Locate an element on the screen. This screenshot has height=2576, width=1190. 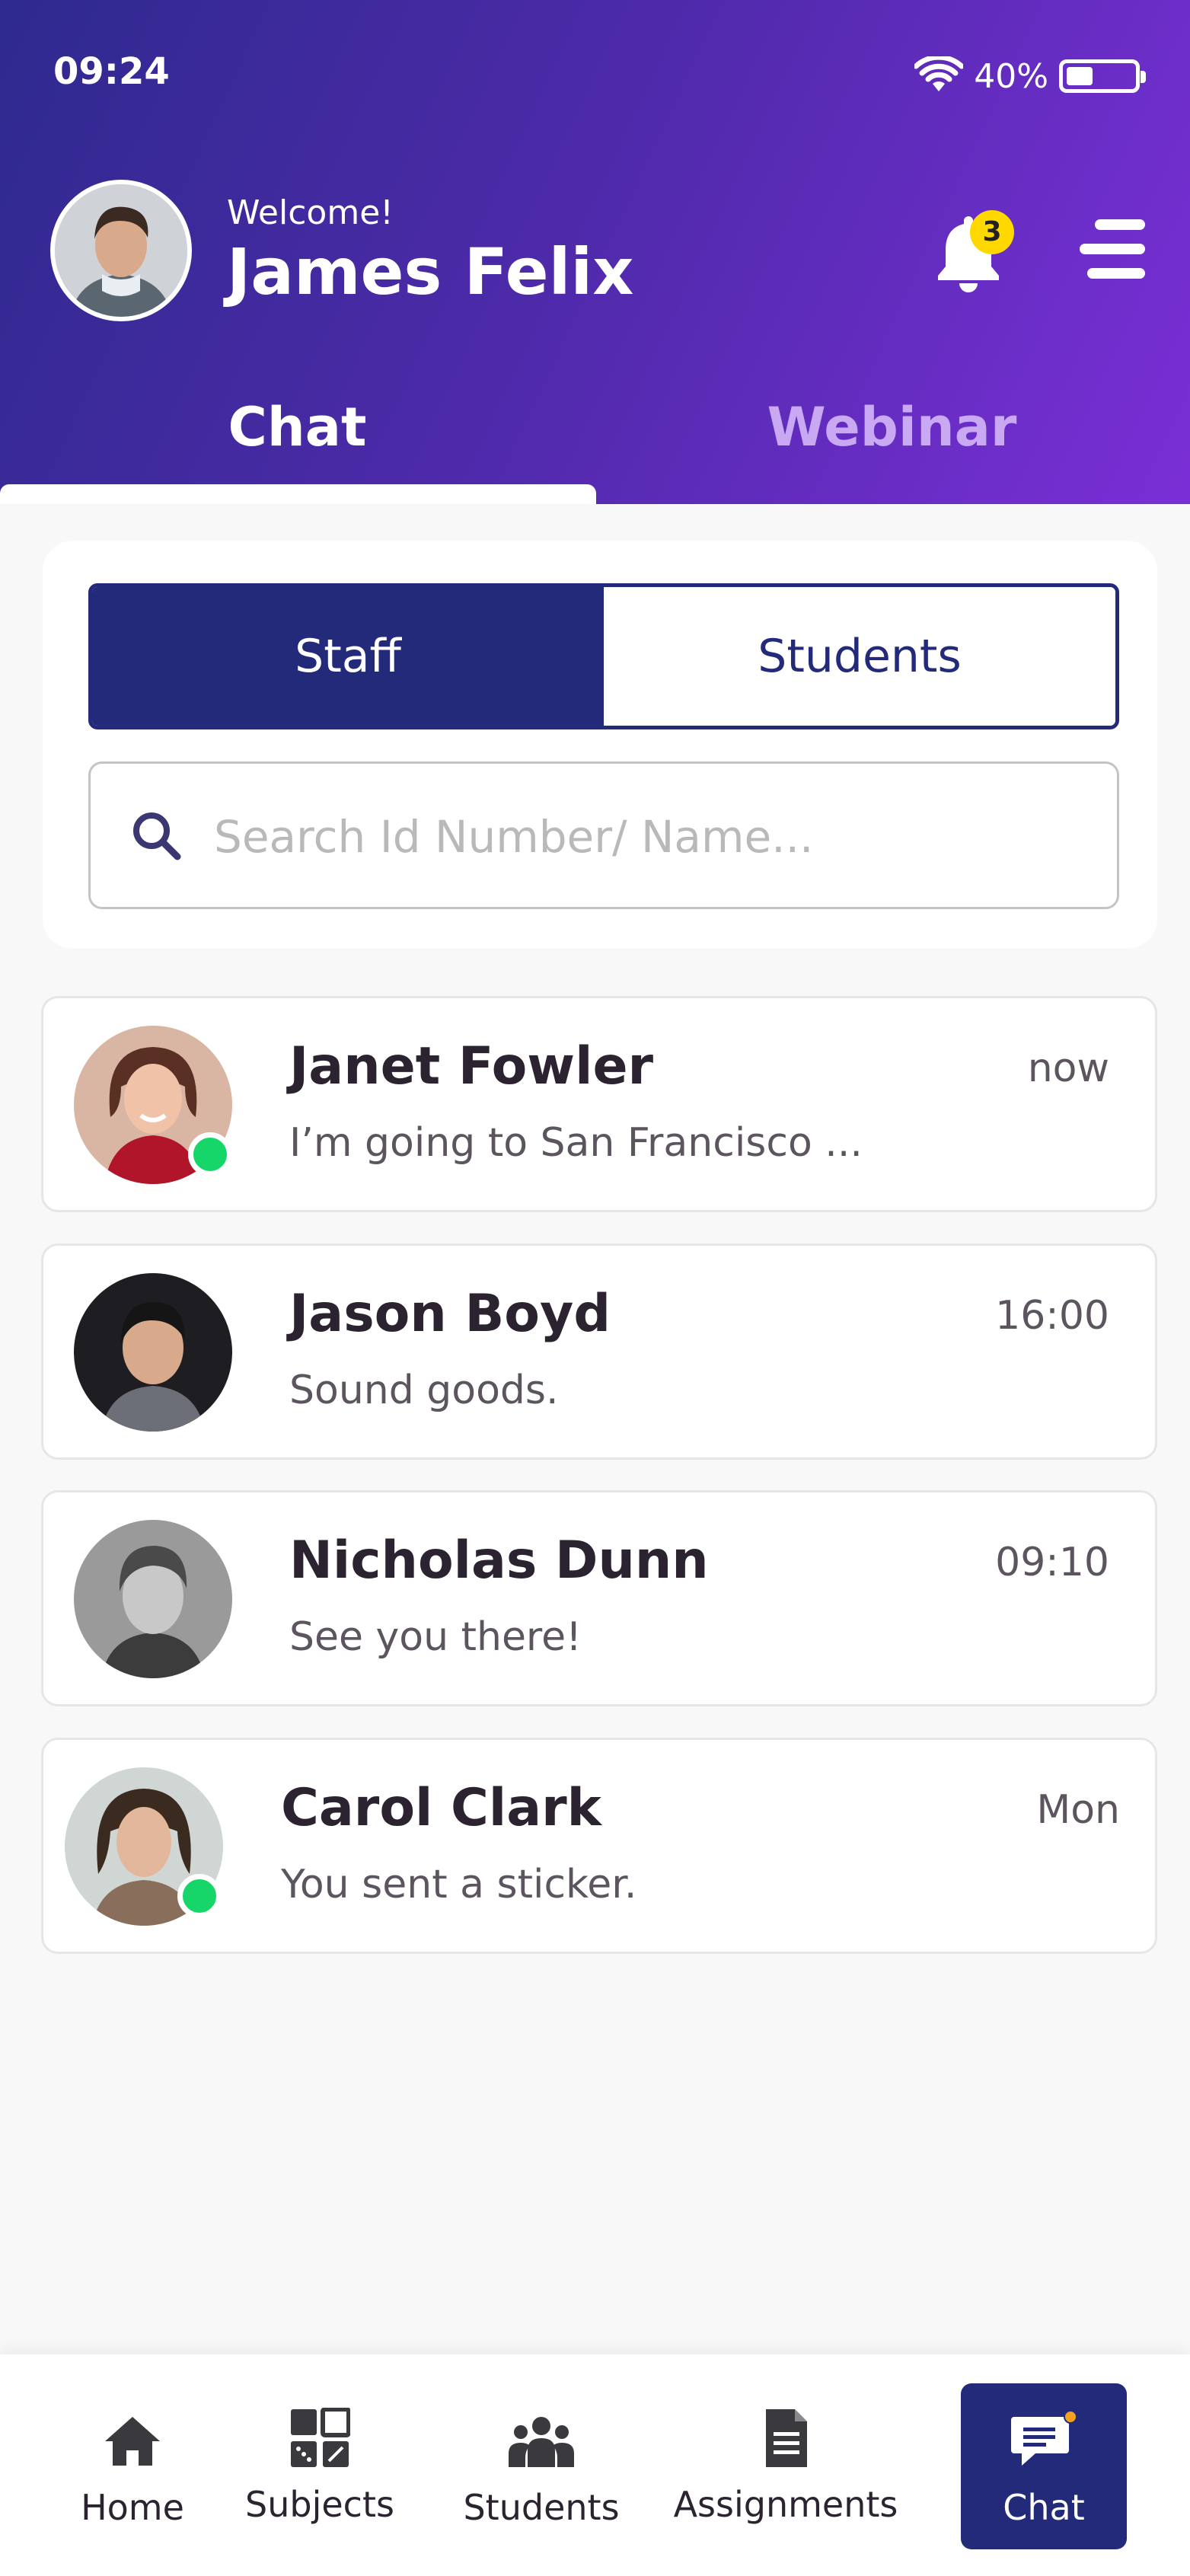
filter-card: Staff Students is located at coordinates (600, 745).